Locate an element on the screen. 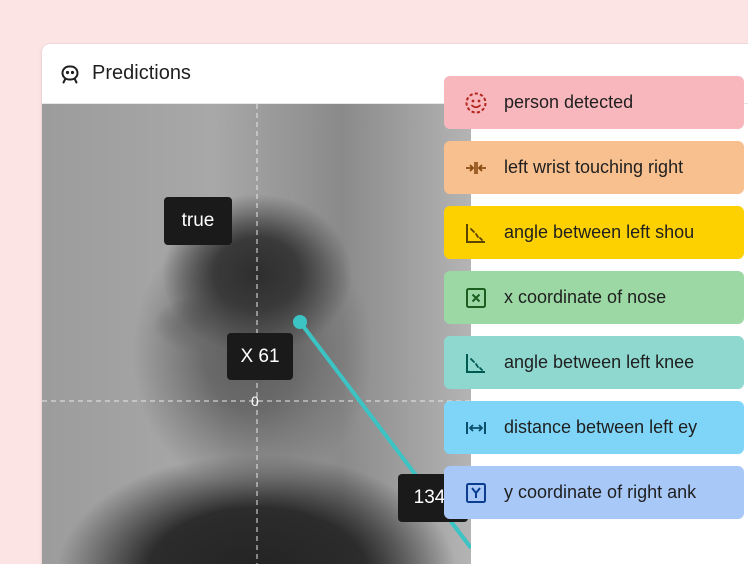  x-box-icon is located at coordinates (476, 298).